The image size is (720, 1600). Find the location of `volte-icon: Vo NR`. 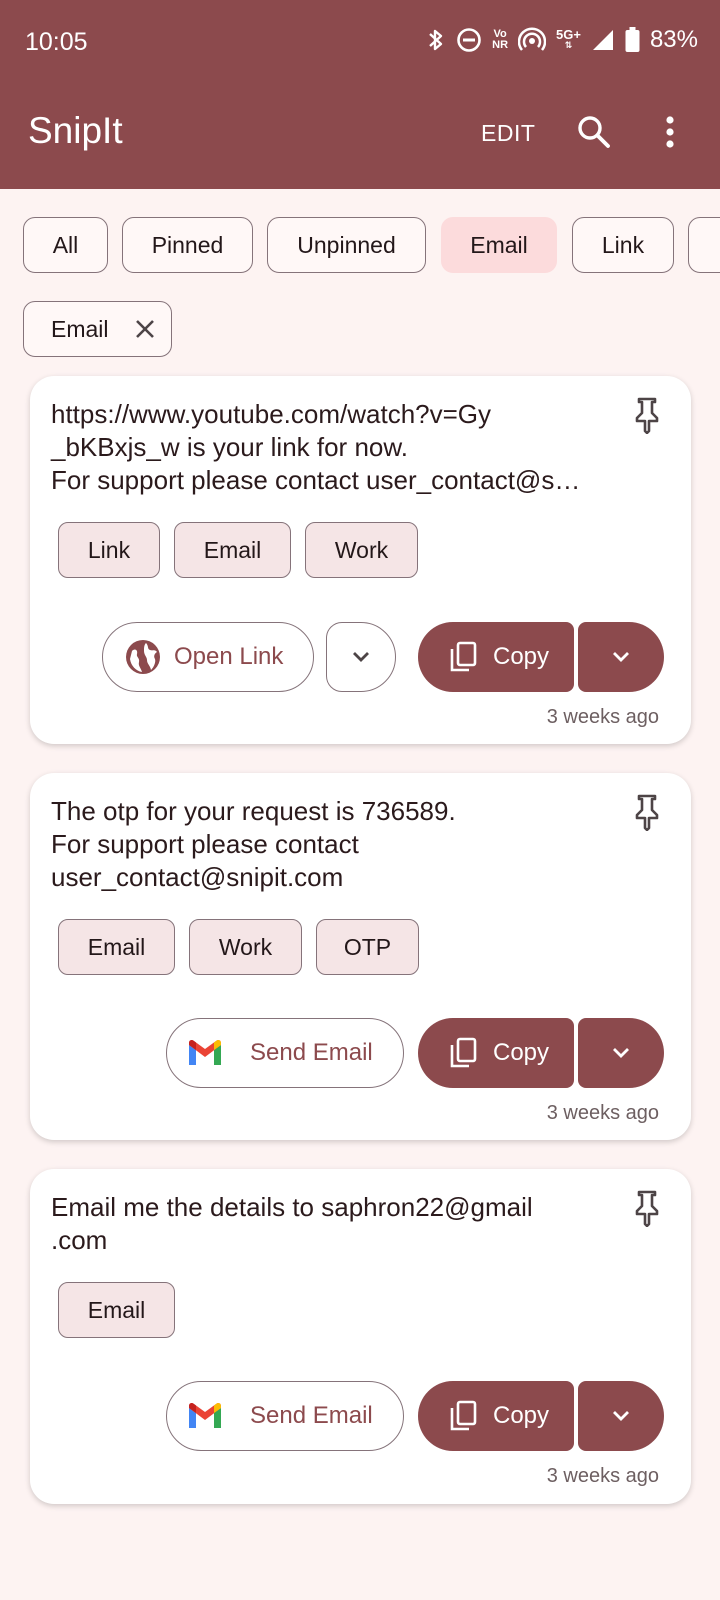

volte-icon: Vo NR is located at coordinates (500, 39).